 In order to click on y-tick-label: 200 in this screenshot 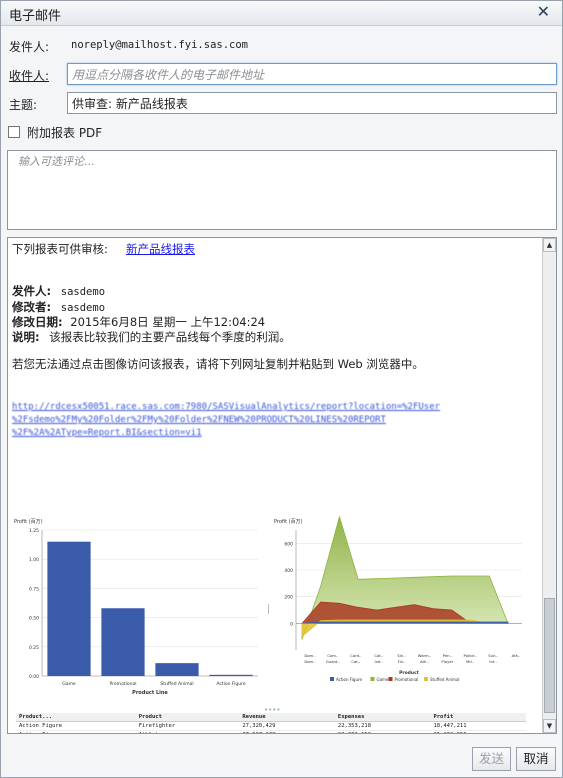, I will do `click(288, 598)`.